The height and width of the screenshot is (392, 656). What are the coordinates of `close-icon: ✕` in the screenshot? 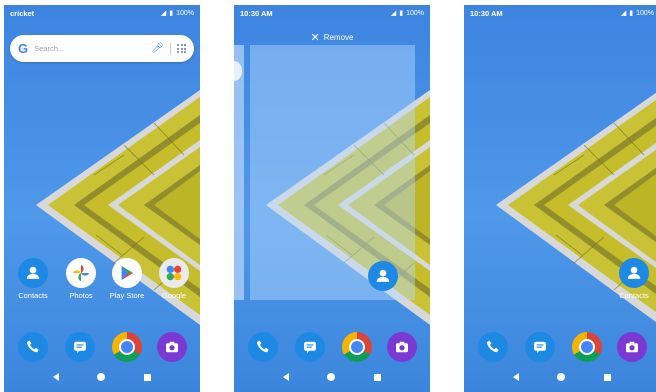 It's located at (315, 38).